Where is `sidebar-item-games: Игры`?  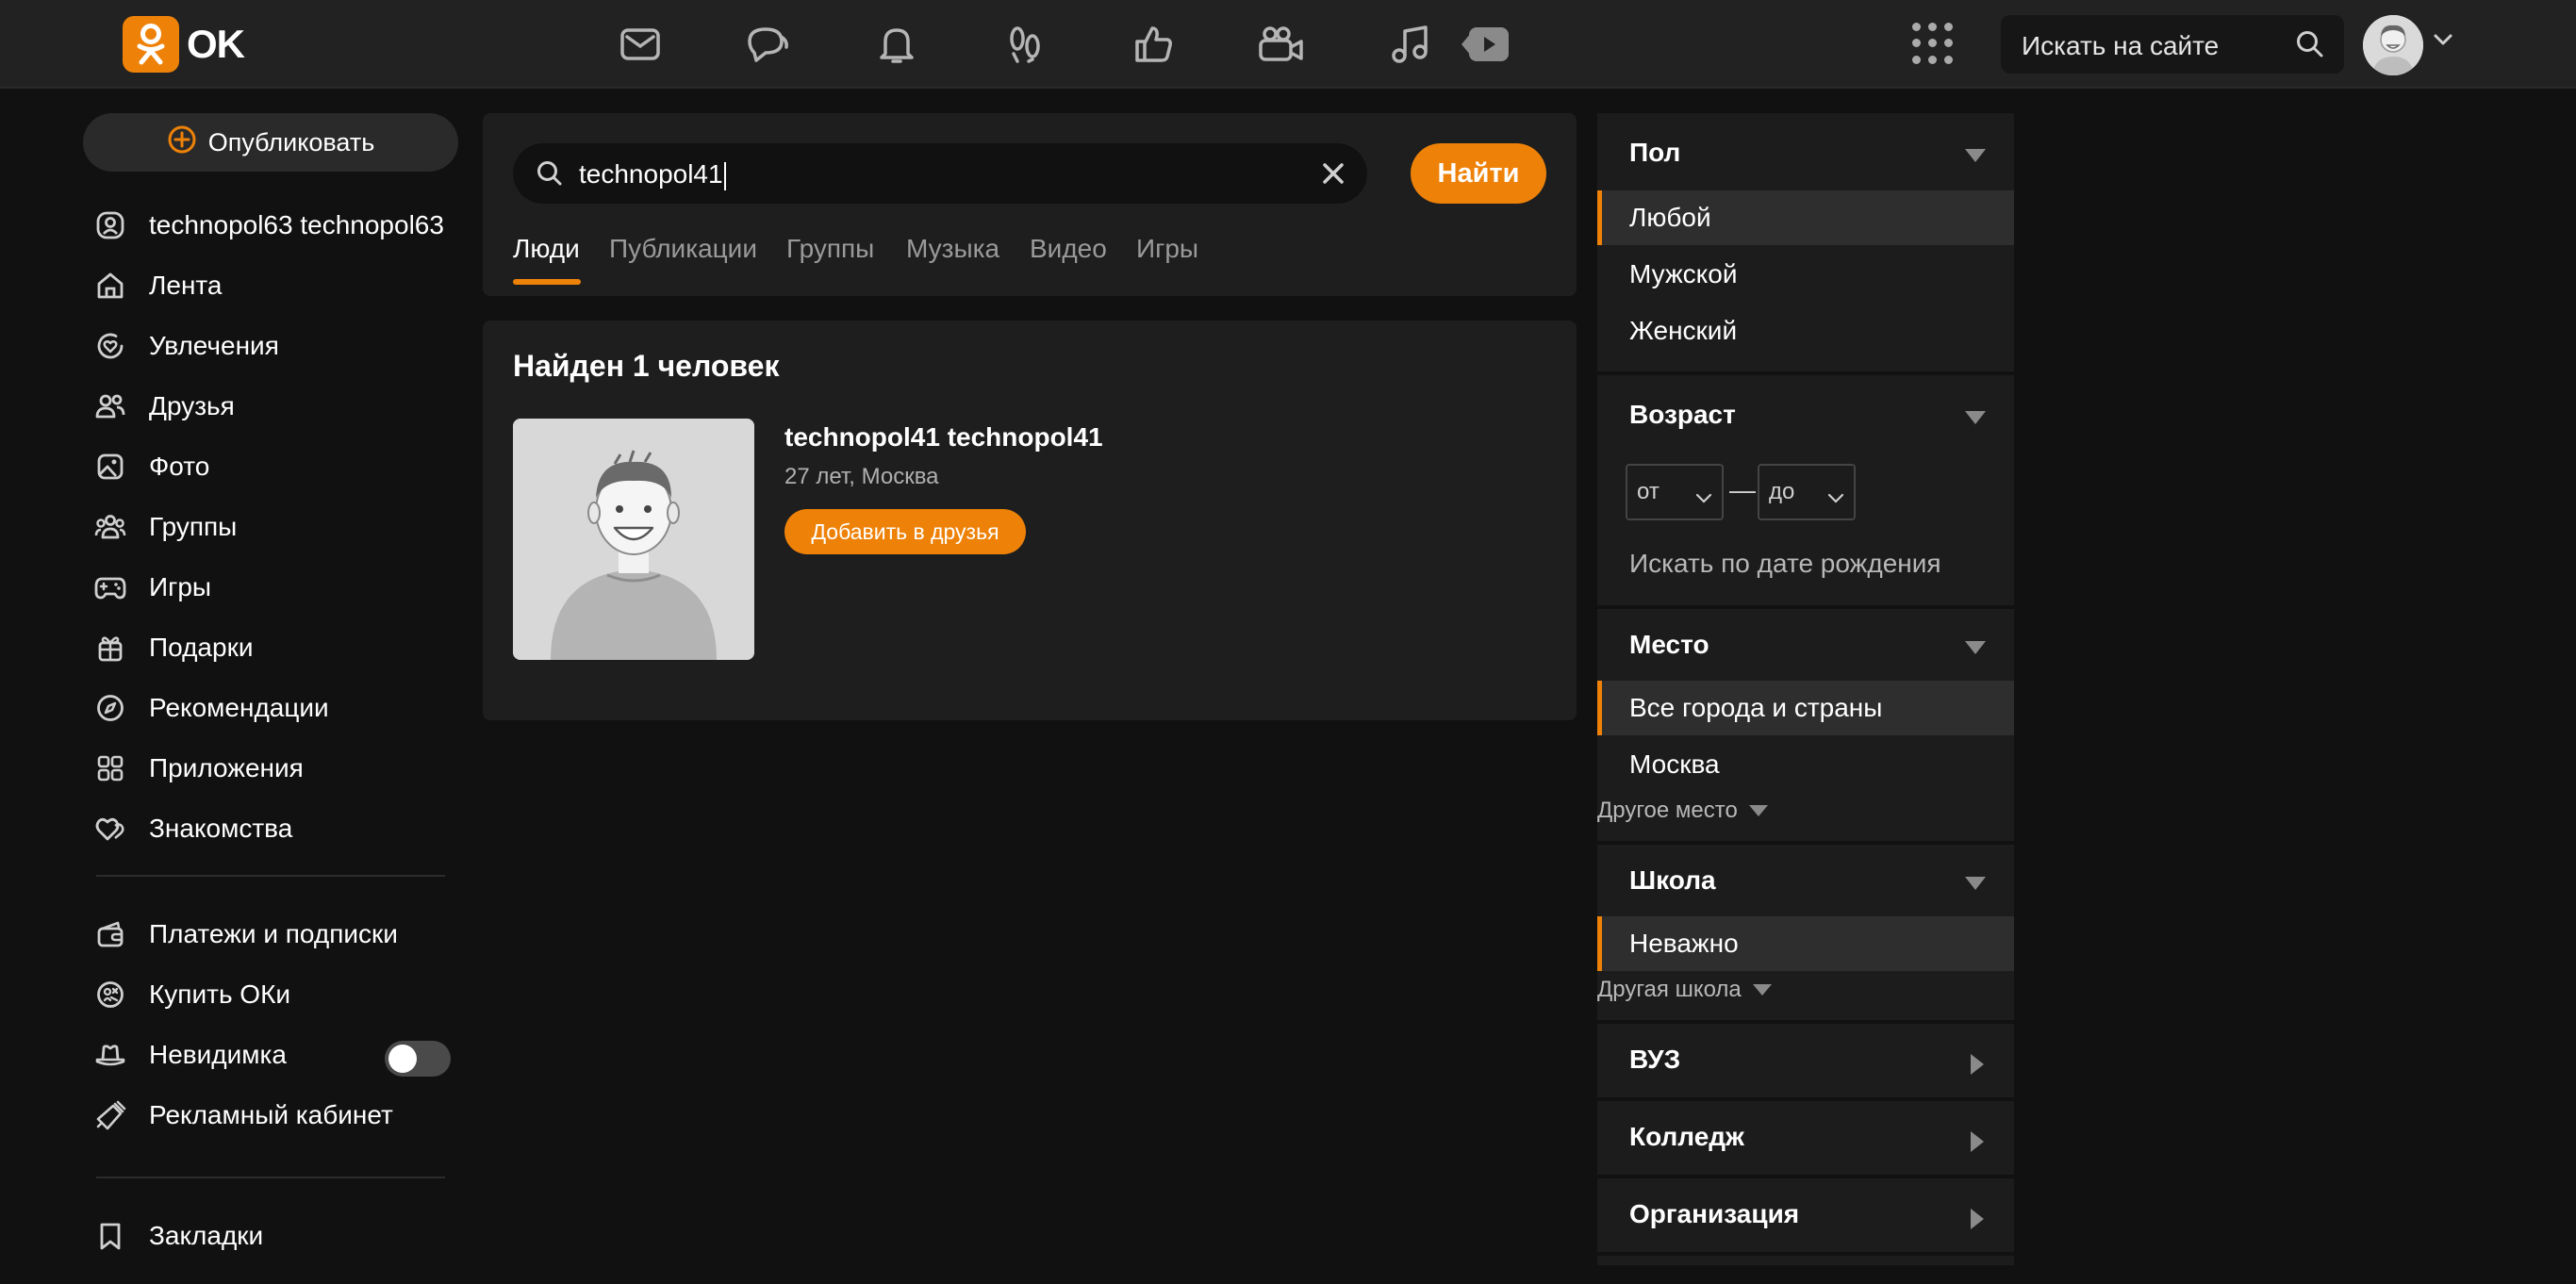 sidebar-item-games: Игры is located at coordinates (152, 587).